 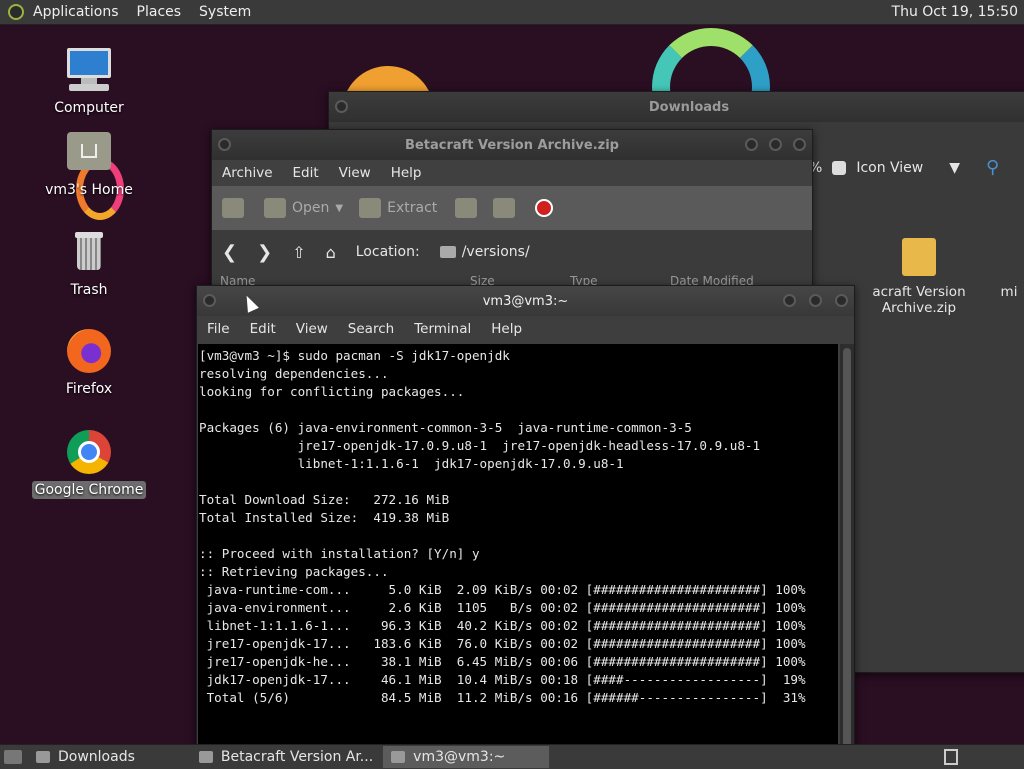 What do you see at coordinates (89, 108) in the screenshot?
I see `desktop-icon-label: Computer` at bounding box center [89, 108].